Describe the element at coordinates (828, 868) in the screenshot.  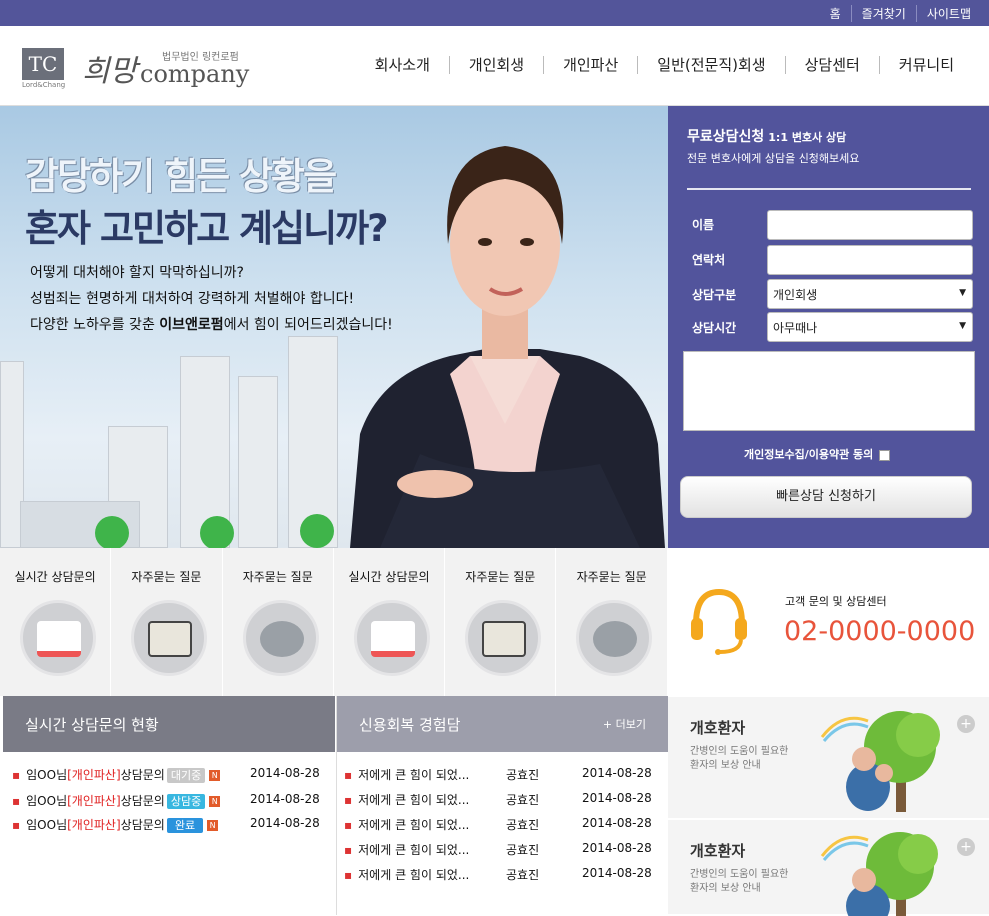
I see `side-box-care-2: 개호환자 간병인의 도움이 필요한 환자의 보상 안내 +` at that location.